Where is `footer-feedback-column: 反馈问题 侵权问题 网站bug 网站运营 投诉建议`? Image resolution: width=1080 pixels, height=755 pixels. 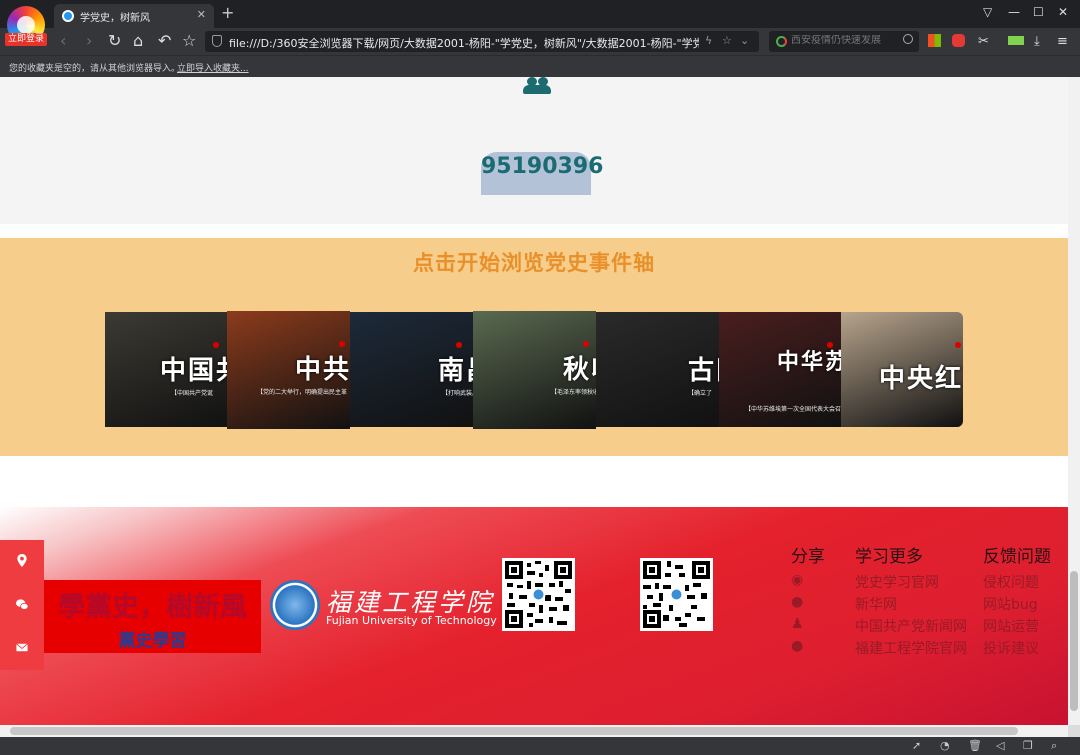 footer-feedback-column: 反馈问题 侵权问题 网站bug 网站运营 投诉建议 is located at coordinates (1017, 599).